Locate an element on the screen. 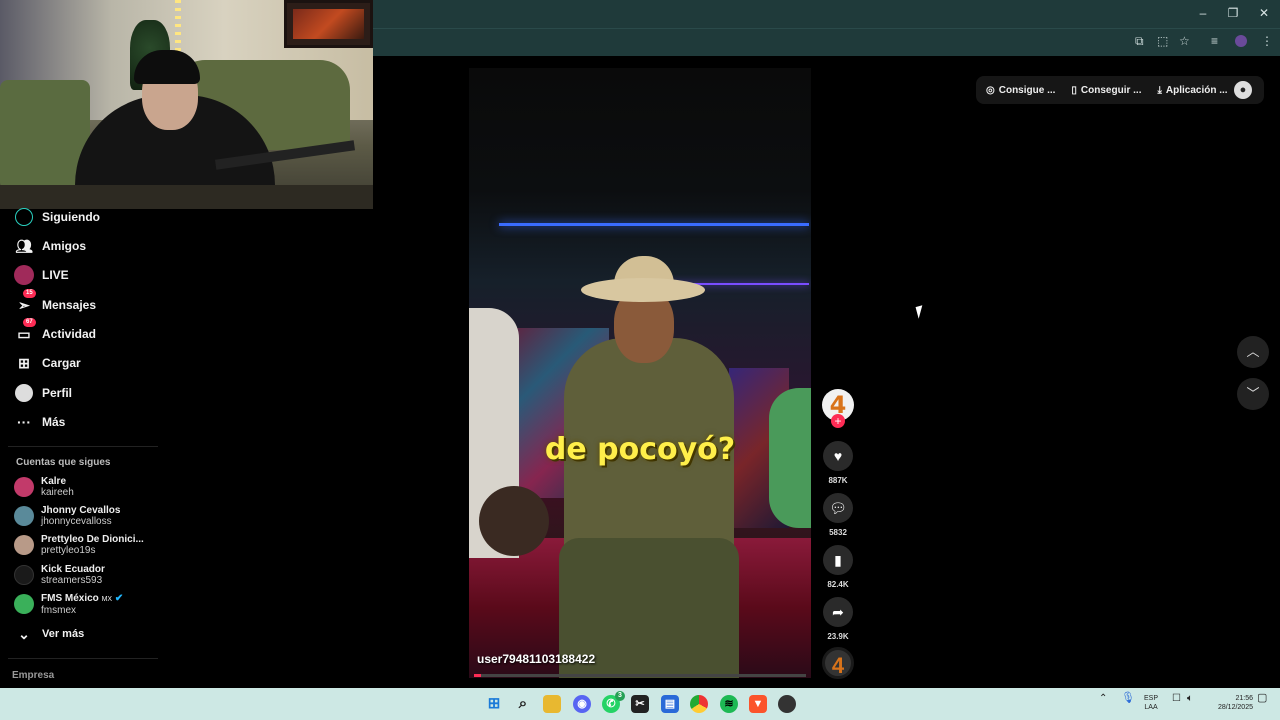 The height and width of the screenshot is (720, 1280). minimize-icon: – is located at coordinates (1203, 13).